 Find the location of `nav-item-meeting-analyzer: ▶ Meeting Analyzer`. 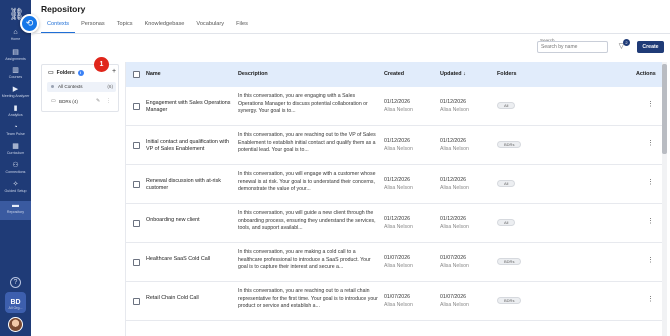

nav-item-meeting-analyzer: ▶ Meeting Analyzer is located at coordinates (15, 94).